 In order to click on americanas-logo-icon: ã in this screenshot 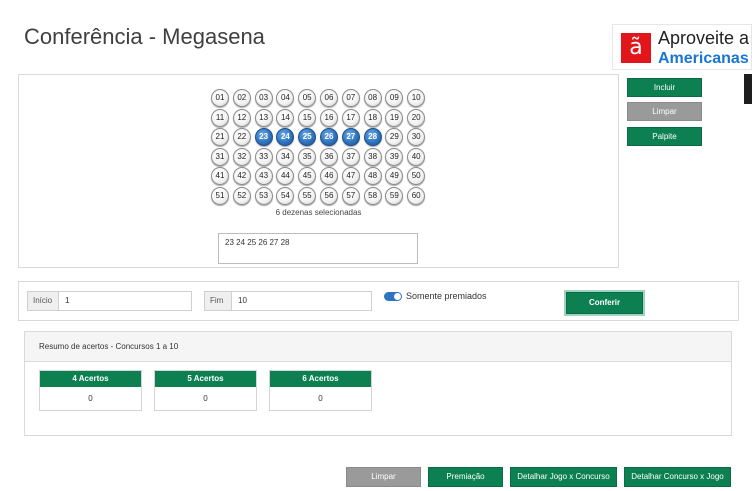, I will do `click(636, 48)`.